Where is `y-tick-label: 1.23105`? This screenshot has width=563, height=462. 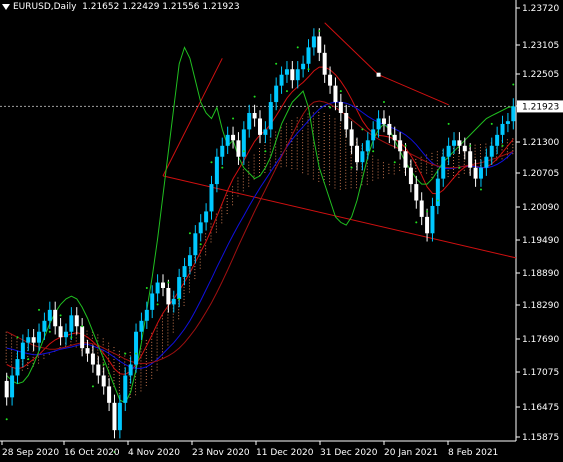 y-tick-label: 1.23105 is located at coordinates (540, 46).